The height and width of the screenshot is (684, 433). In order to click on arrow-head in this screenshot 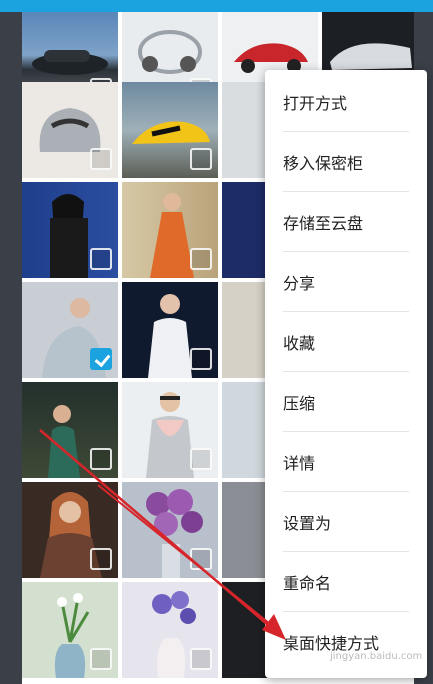, I will do `click(274, 627)`.